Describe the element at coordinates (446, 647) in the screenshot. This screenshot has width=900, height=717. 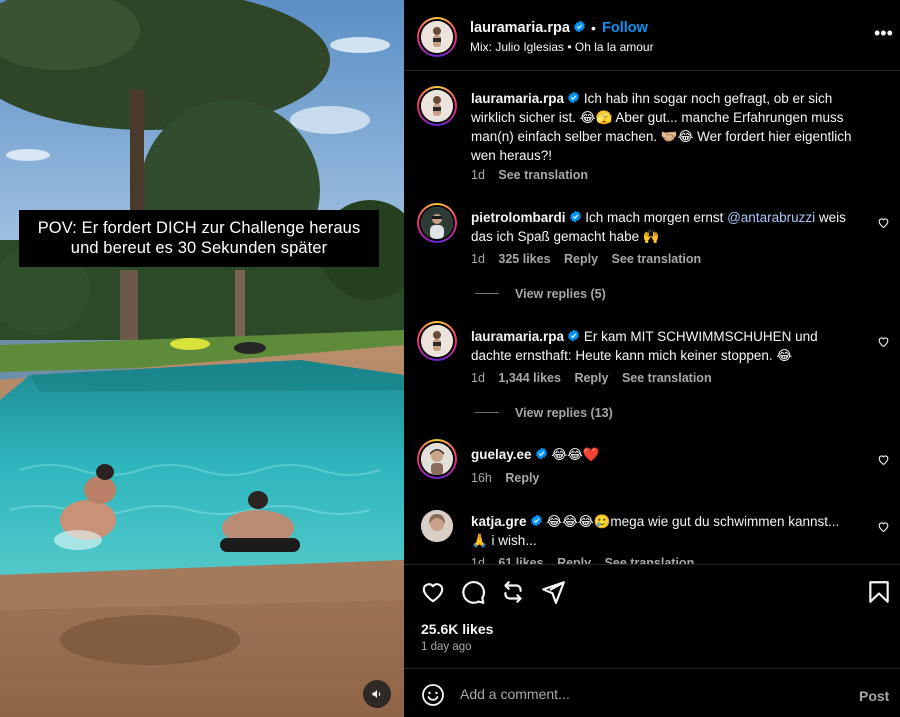
I see `post-date: 1 day ago` at that location.